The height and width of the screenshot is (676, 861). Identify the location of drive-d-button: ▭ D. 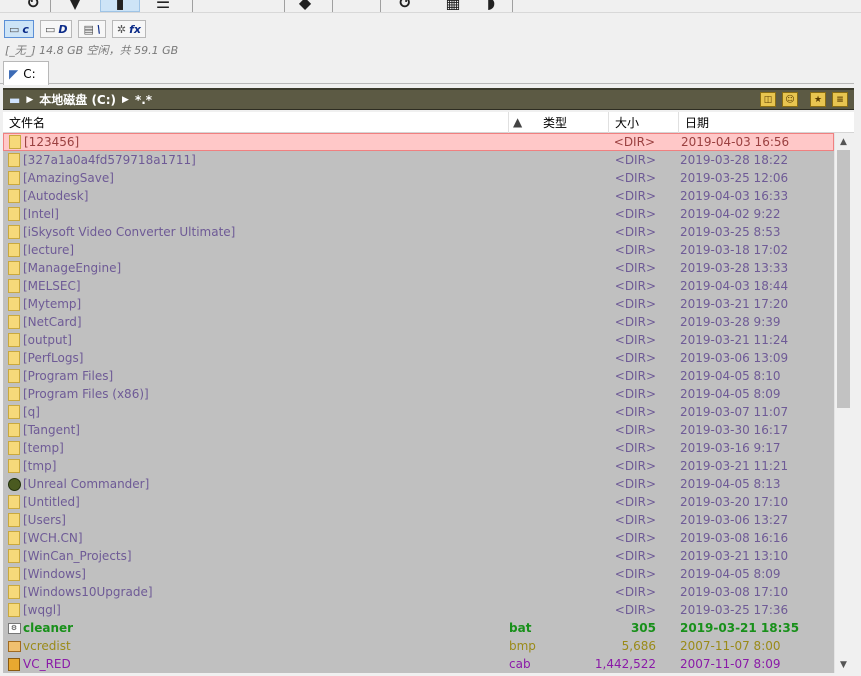
(56, 29).